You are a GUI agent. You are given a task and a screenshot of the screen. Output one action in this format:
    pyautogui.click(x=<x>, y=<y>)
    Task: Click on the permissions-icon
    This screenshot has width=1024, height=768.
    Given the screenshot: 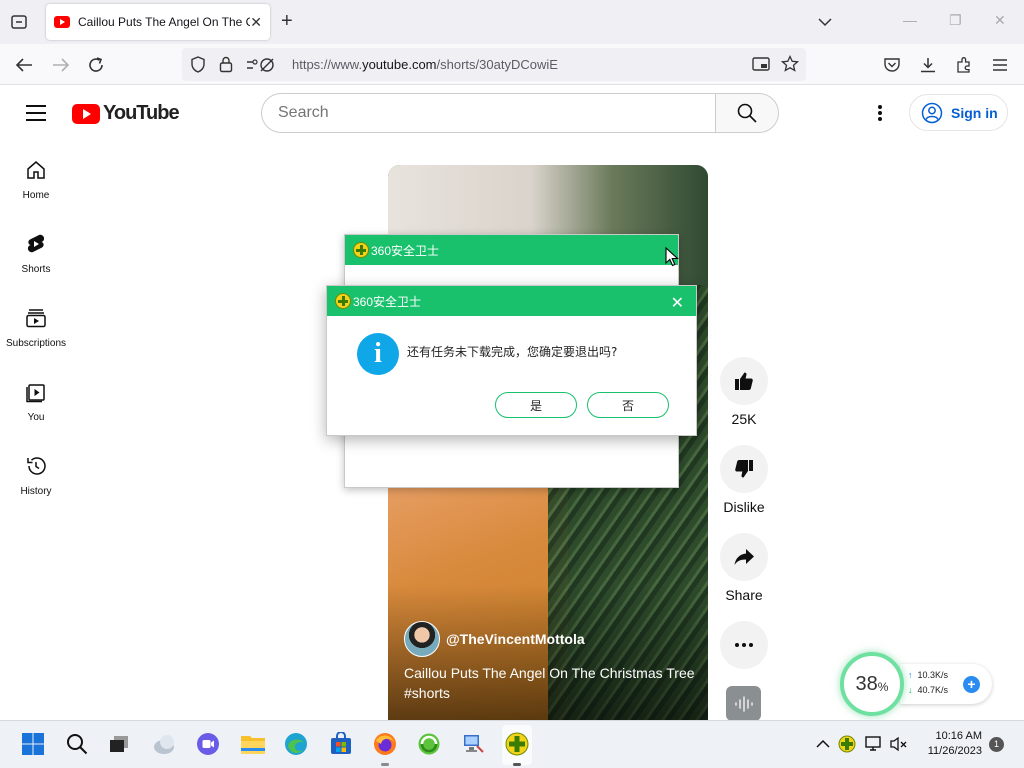 What is the action you would take?
    pyautogui.click(x=263, y=67)
    